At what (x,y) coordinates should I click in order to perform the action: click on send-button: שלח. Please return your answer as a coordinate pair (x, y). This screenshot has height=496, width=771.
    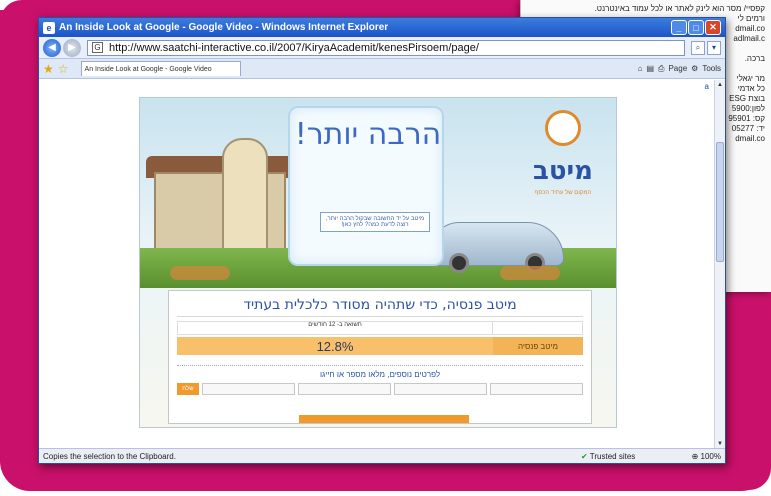
    Looking at the image, I should click on (188, 389).